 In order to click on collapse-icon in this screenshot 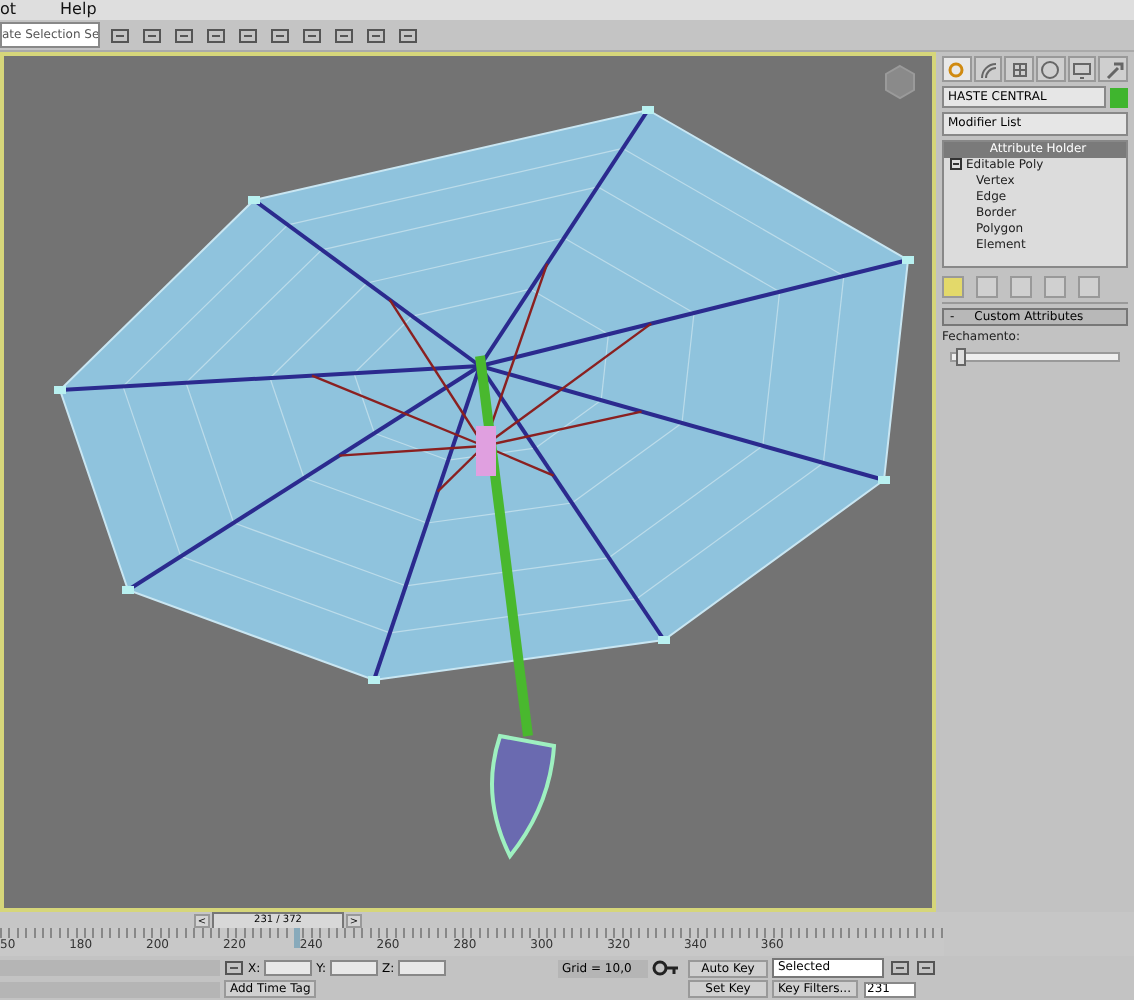, I will do `click(956, 164)`.